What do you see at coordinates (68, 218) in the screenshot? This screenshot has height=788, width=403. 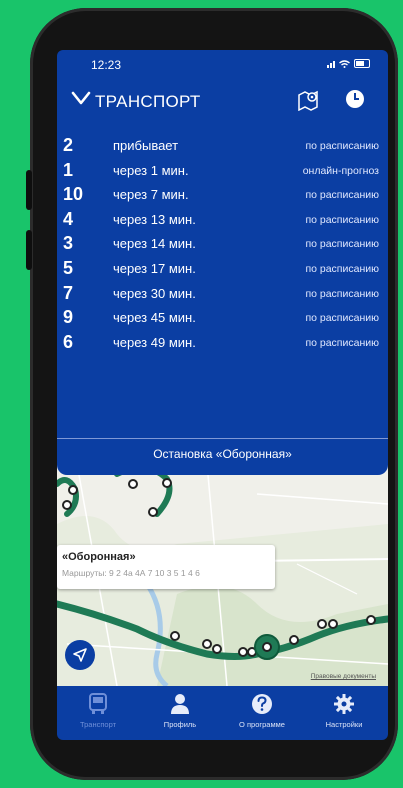 I see `route-number: 4` at bounding box center [68, 218].